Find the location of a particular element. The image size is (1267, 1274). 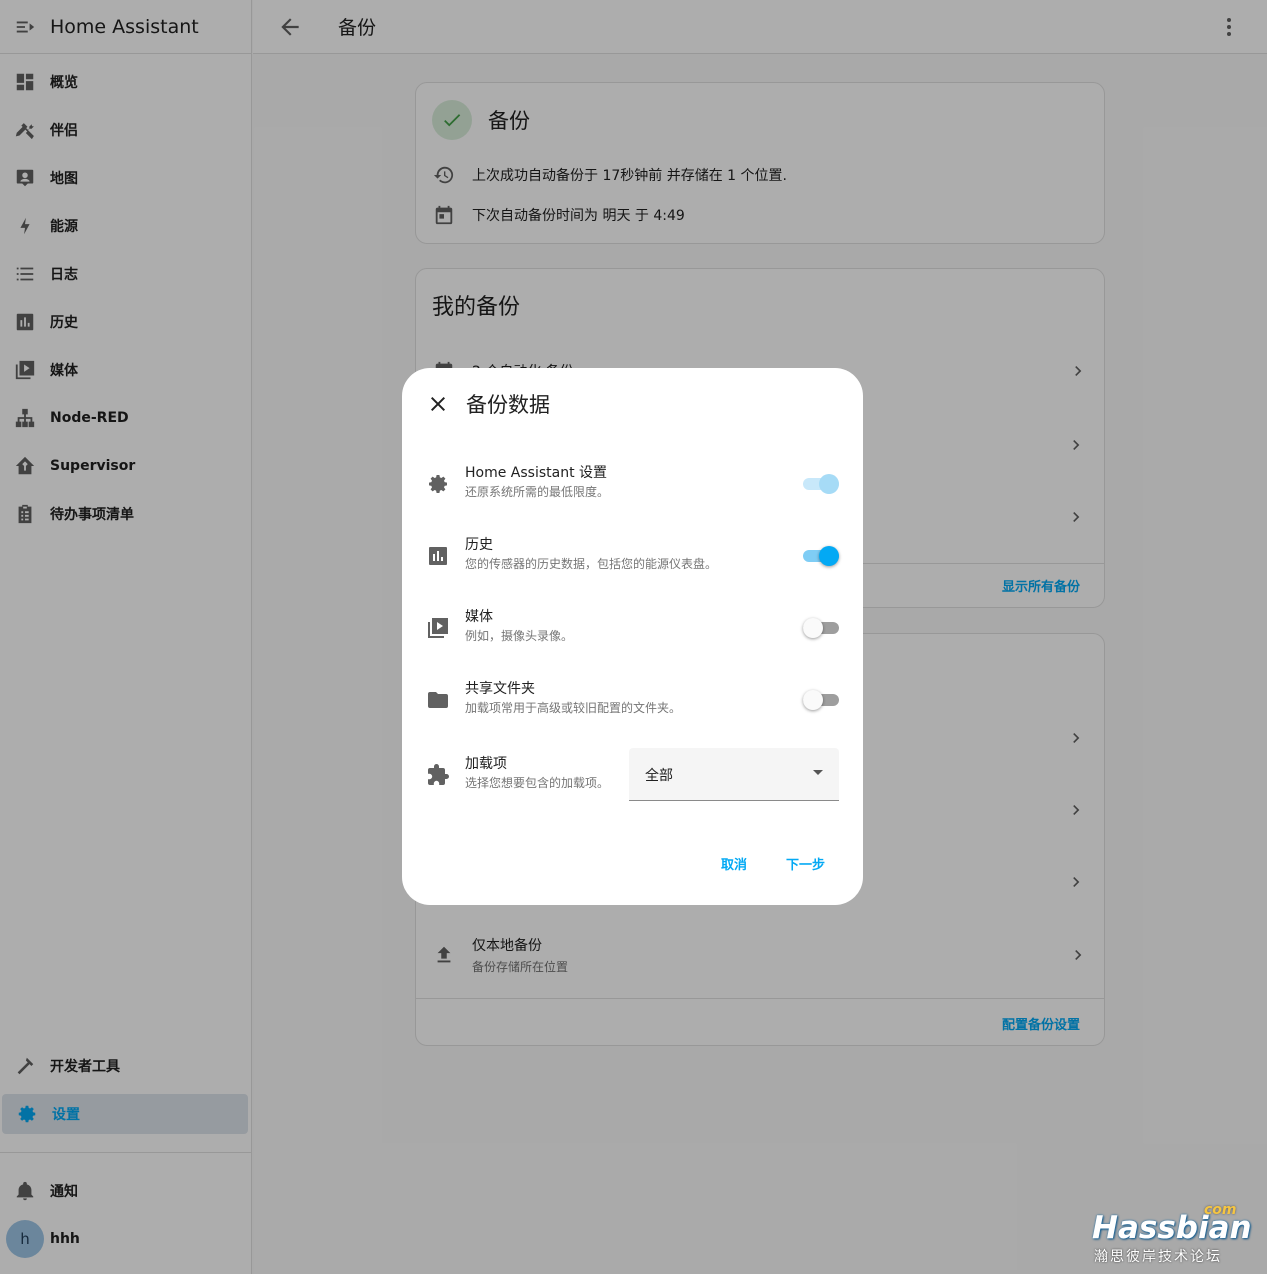

addons-select-value: 全部 is located at coordinates (659, 776).